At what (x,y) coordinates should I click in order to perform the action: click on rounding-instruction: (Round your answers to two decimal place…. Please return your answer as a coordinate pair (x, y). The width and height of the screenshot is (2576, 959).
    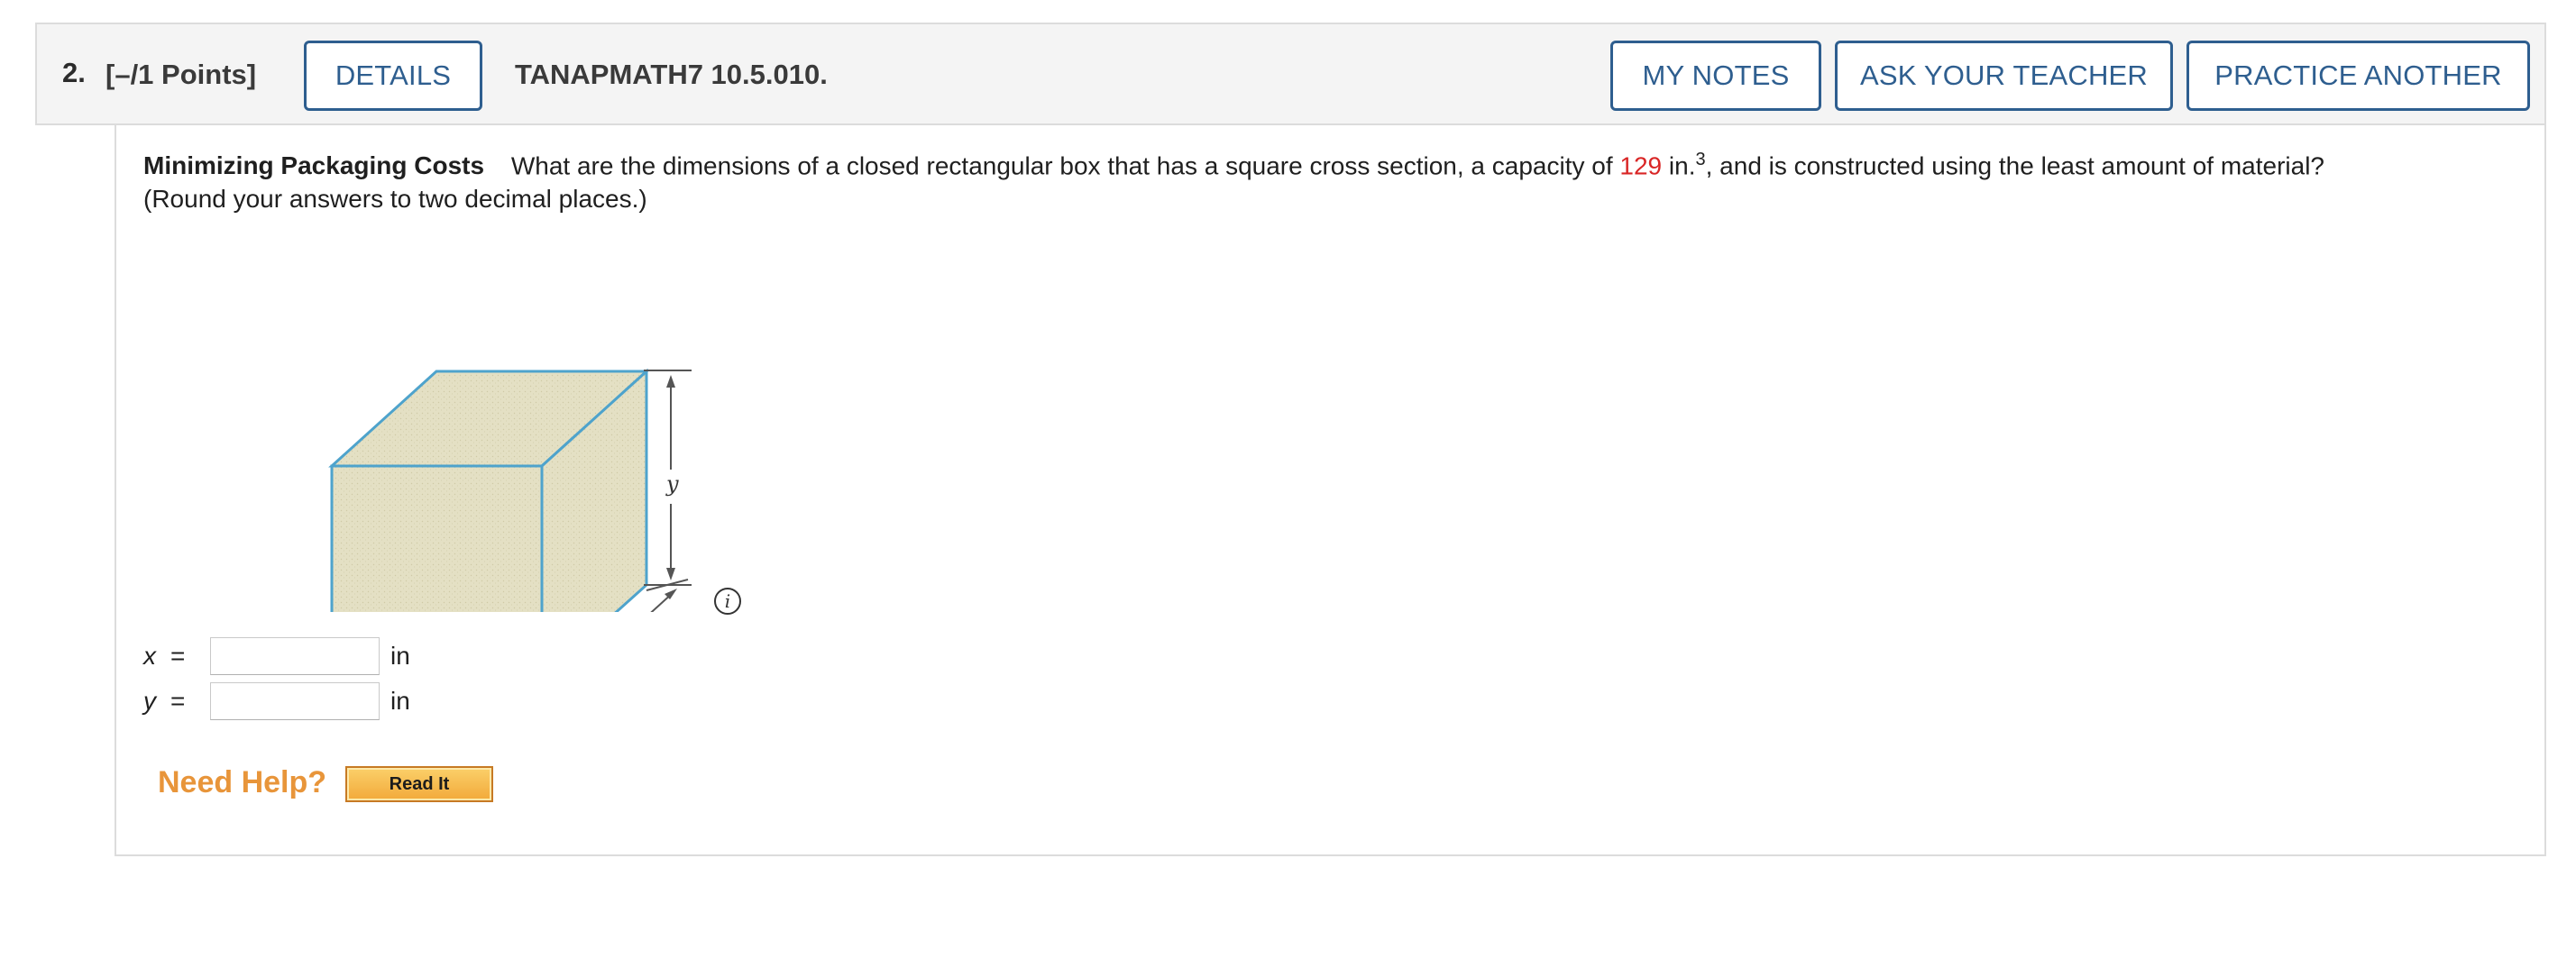
    Looking at the image, I should click on (395, 199).